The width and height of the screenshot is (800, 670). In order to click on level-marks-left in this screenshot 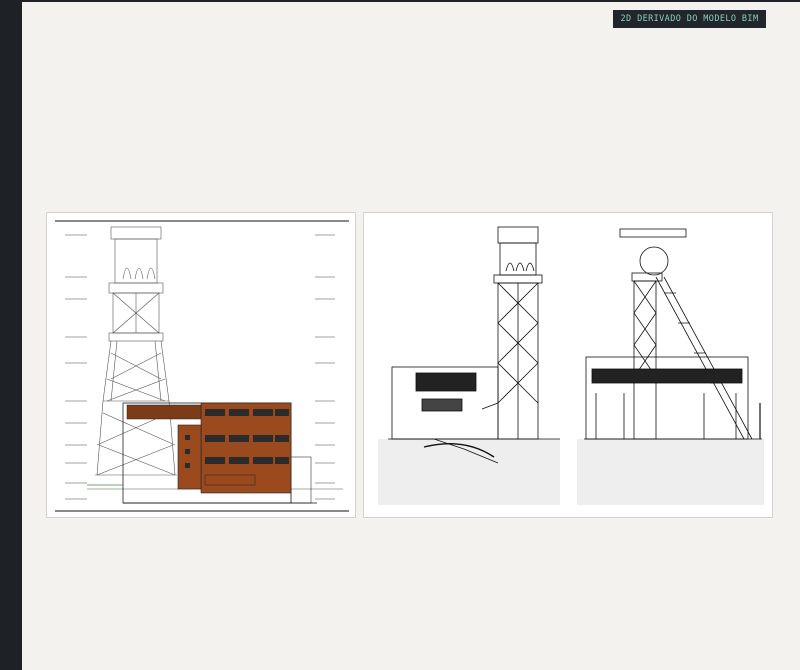, I will do `click(76, 367)`.